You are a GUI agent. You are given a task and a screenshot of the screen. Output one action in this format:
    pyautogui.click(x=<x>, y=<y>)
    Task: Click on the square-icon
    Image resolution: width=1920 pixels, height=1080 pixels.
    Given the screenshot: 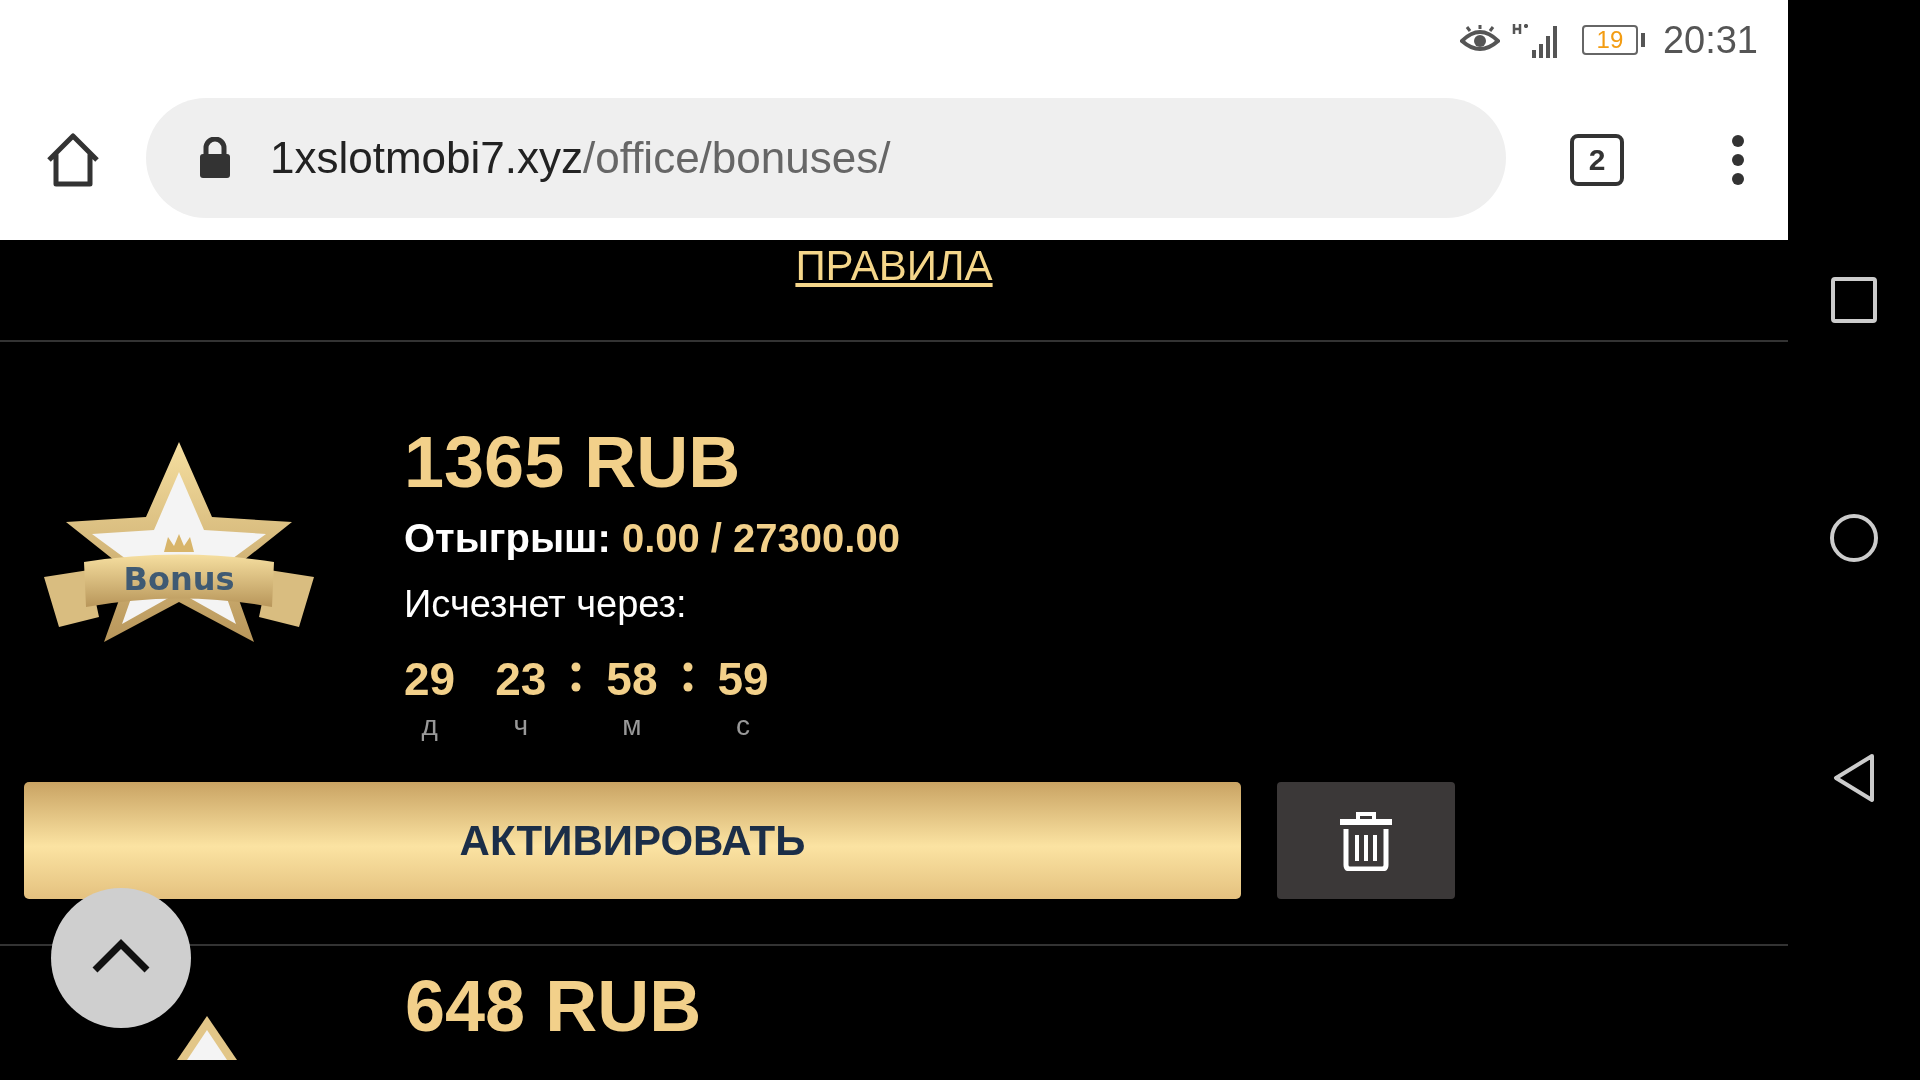 What is the action you would take?
    pyautogui.click(x=1854, y=300)
    